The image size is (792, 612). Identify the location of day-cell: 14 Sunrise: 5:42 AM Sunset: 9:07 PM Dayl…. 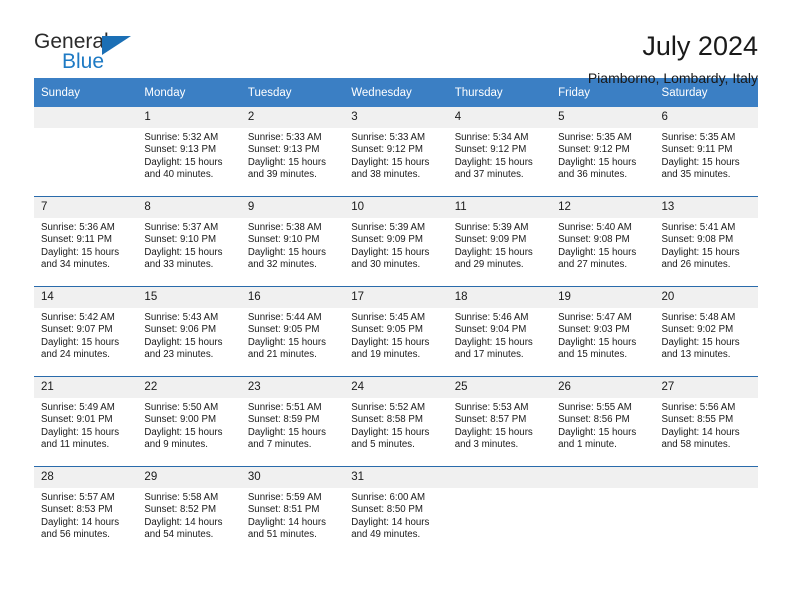
(86, 331).